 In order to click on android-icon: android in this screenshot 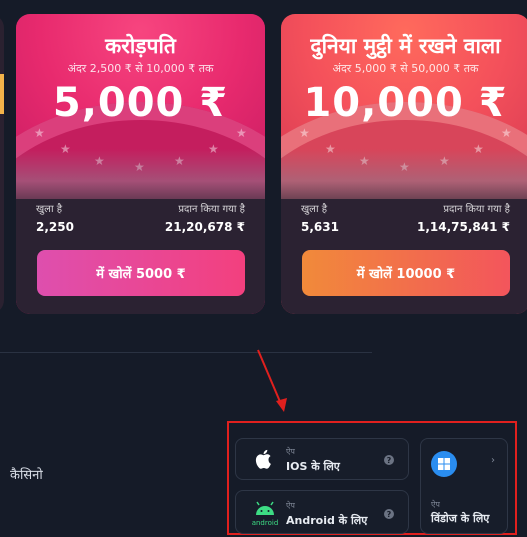, I will do `click(265, 513)`.